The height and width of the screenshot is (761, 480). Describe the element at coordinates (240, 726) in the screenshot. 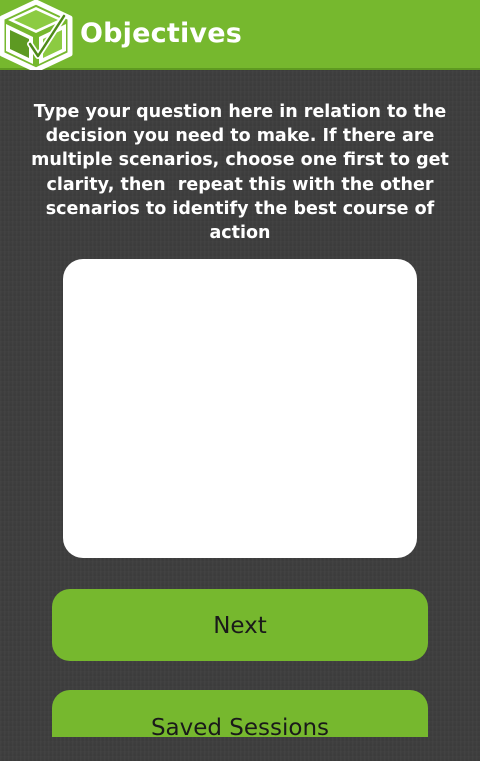

I see `saved-sessions-label: Saved Sessions` at that location.